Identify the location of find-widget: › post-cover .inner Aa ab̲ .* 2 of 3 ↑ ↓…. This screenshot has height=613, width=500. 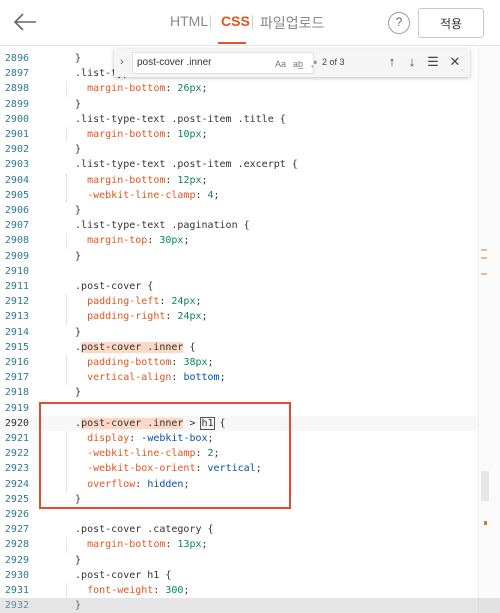
(292, 63).